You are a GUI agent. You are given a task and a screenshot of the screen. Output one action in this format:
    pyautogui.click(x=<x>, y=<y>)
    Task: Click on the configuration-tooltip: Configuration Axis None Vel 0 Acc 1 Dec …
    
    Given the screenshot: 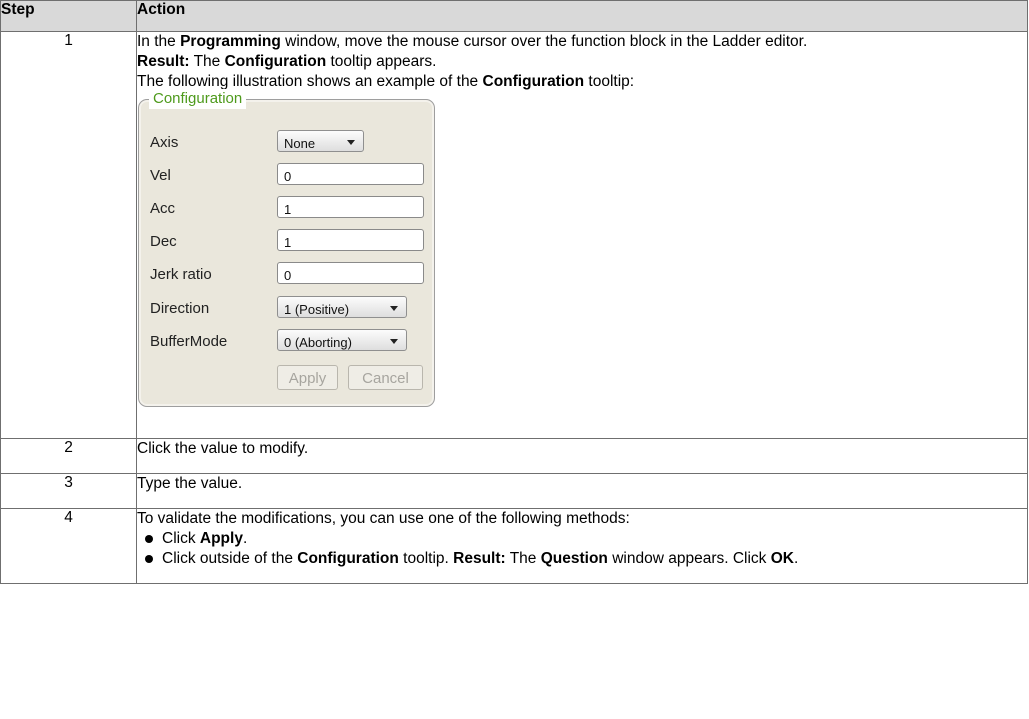 What is the action you would take?
    pyautogui.click(x=286, y=248)
    